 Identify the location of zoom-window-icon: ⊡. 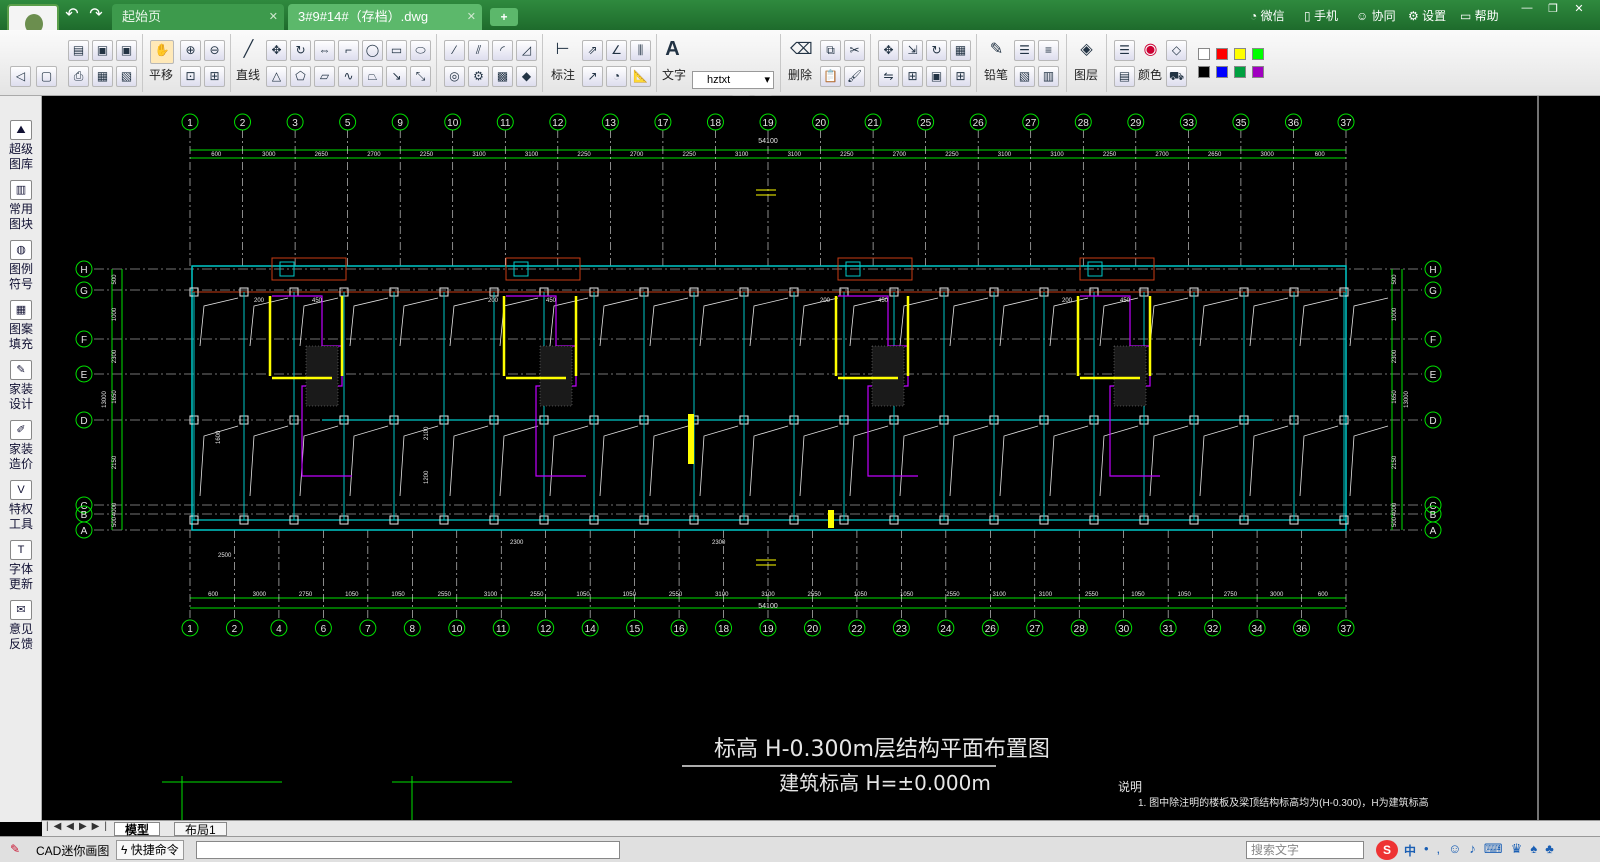
(190, 76).